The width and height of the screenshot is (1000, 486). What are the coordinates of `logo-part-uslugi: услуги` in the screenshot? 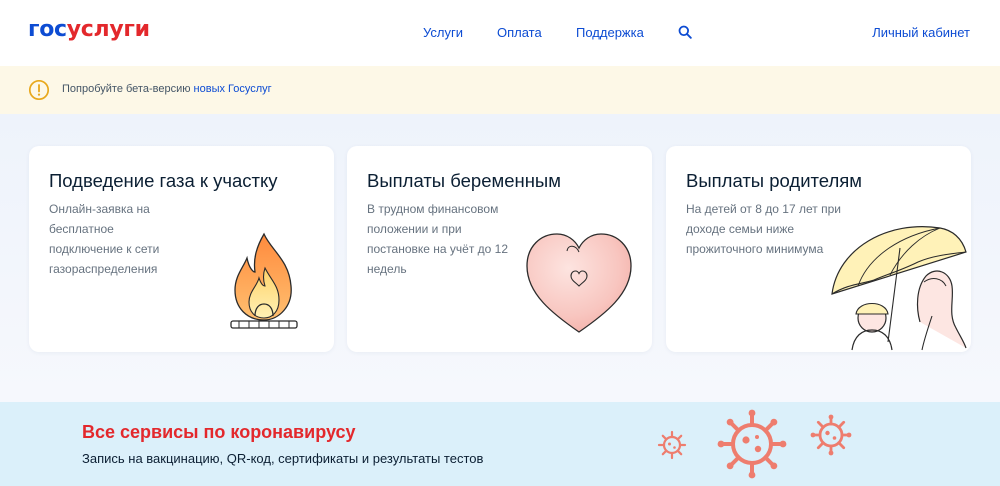 It's located at (108, 29).